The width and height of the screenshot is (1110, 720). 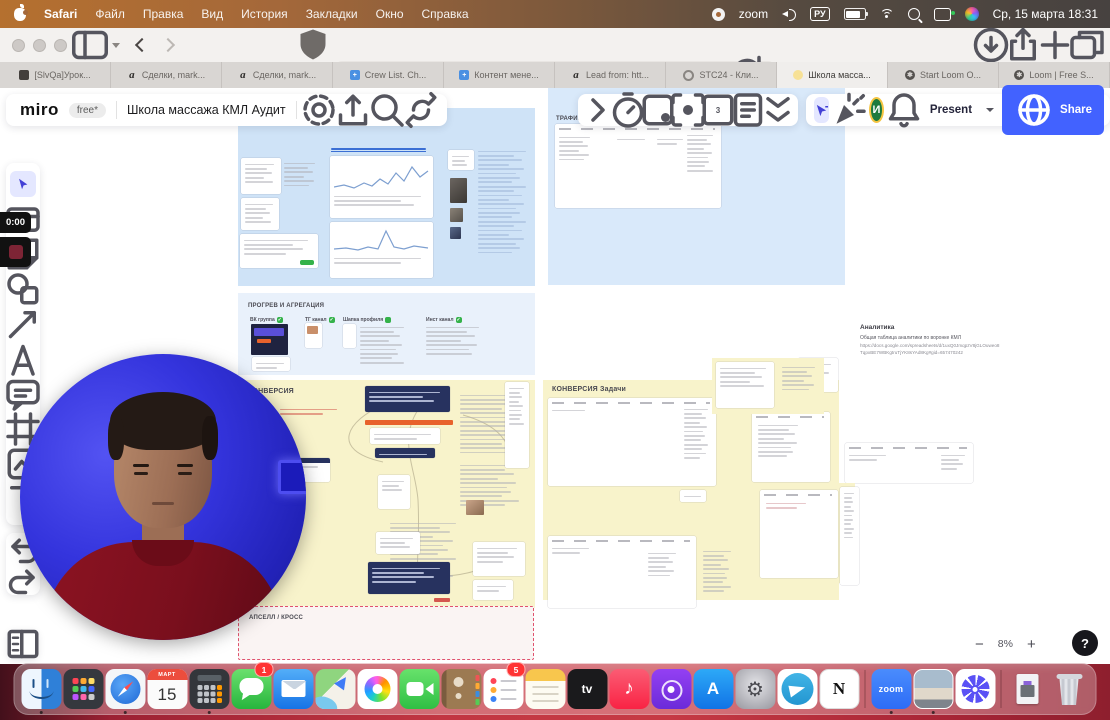 I want to click on spotlight-icon, so click(x=913, y=14).